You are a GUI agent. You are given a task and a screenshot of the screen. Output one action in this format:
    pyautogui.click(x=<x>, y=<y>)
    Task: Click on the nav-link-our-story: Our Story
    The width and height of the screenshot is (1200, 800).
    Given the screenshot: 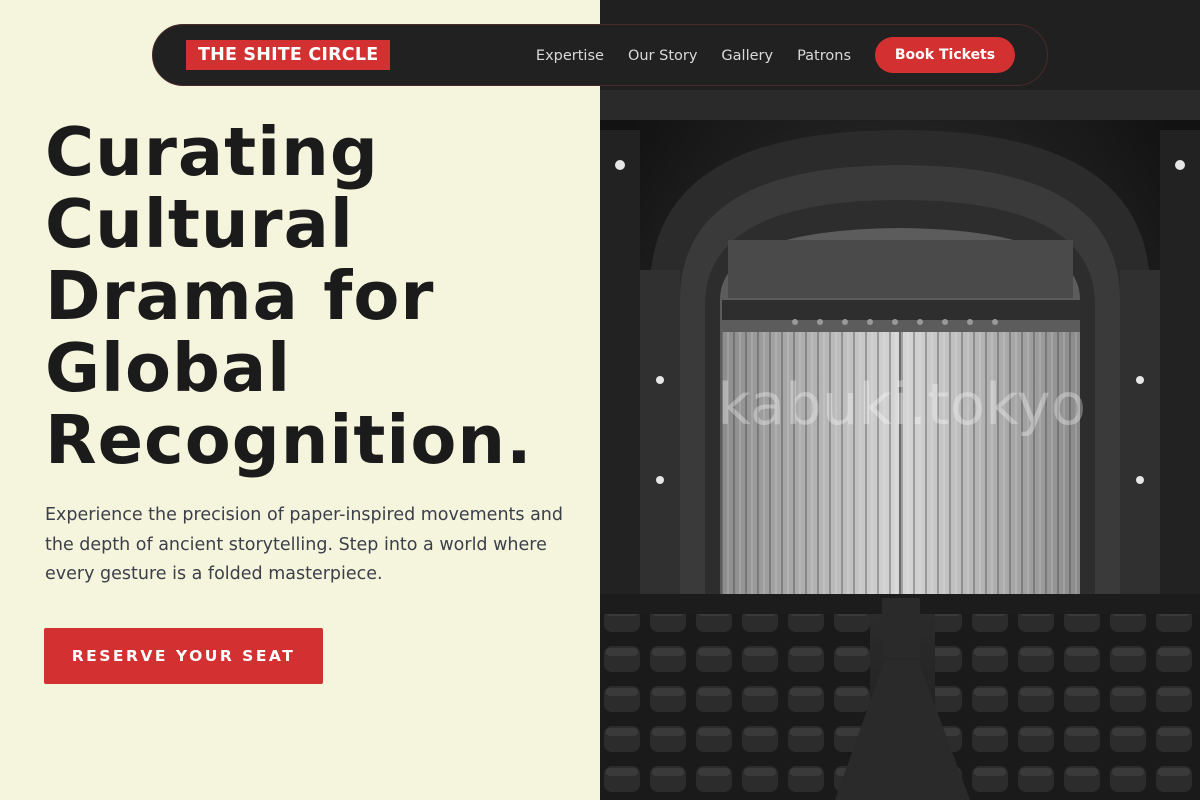 What is the action you would take?
    pyautogui.click(x=662, y=56)
    